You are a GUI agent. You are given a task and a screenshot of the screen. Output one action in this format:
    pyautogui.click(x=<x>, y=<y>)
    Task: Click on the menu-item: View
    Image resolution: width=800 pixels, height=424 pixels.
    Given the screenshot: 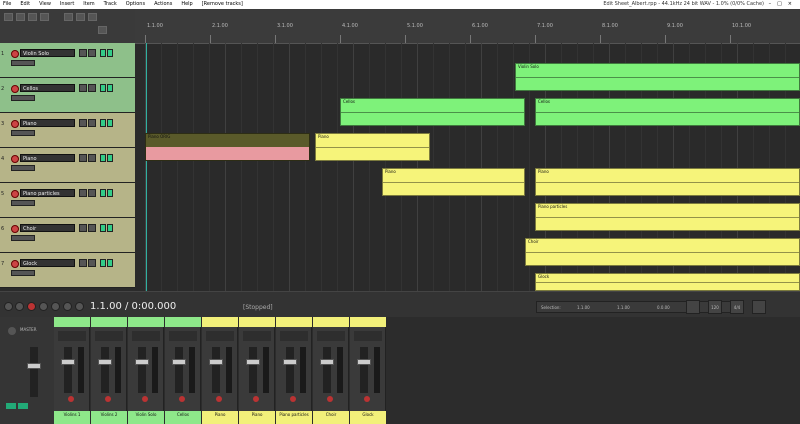 What is the action you would take?
    pyautogui.click(x=45, y=4)
    